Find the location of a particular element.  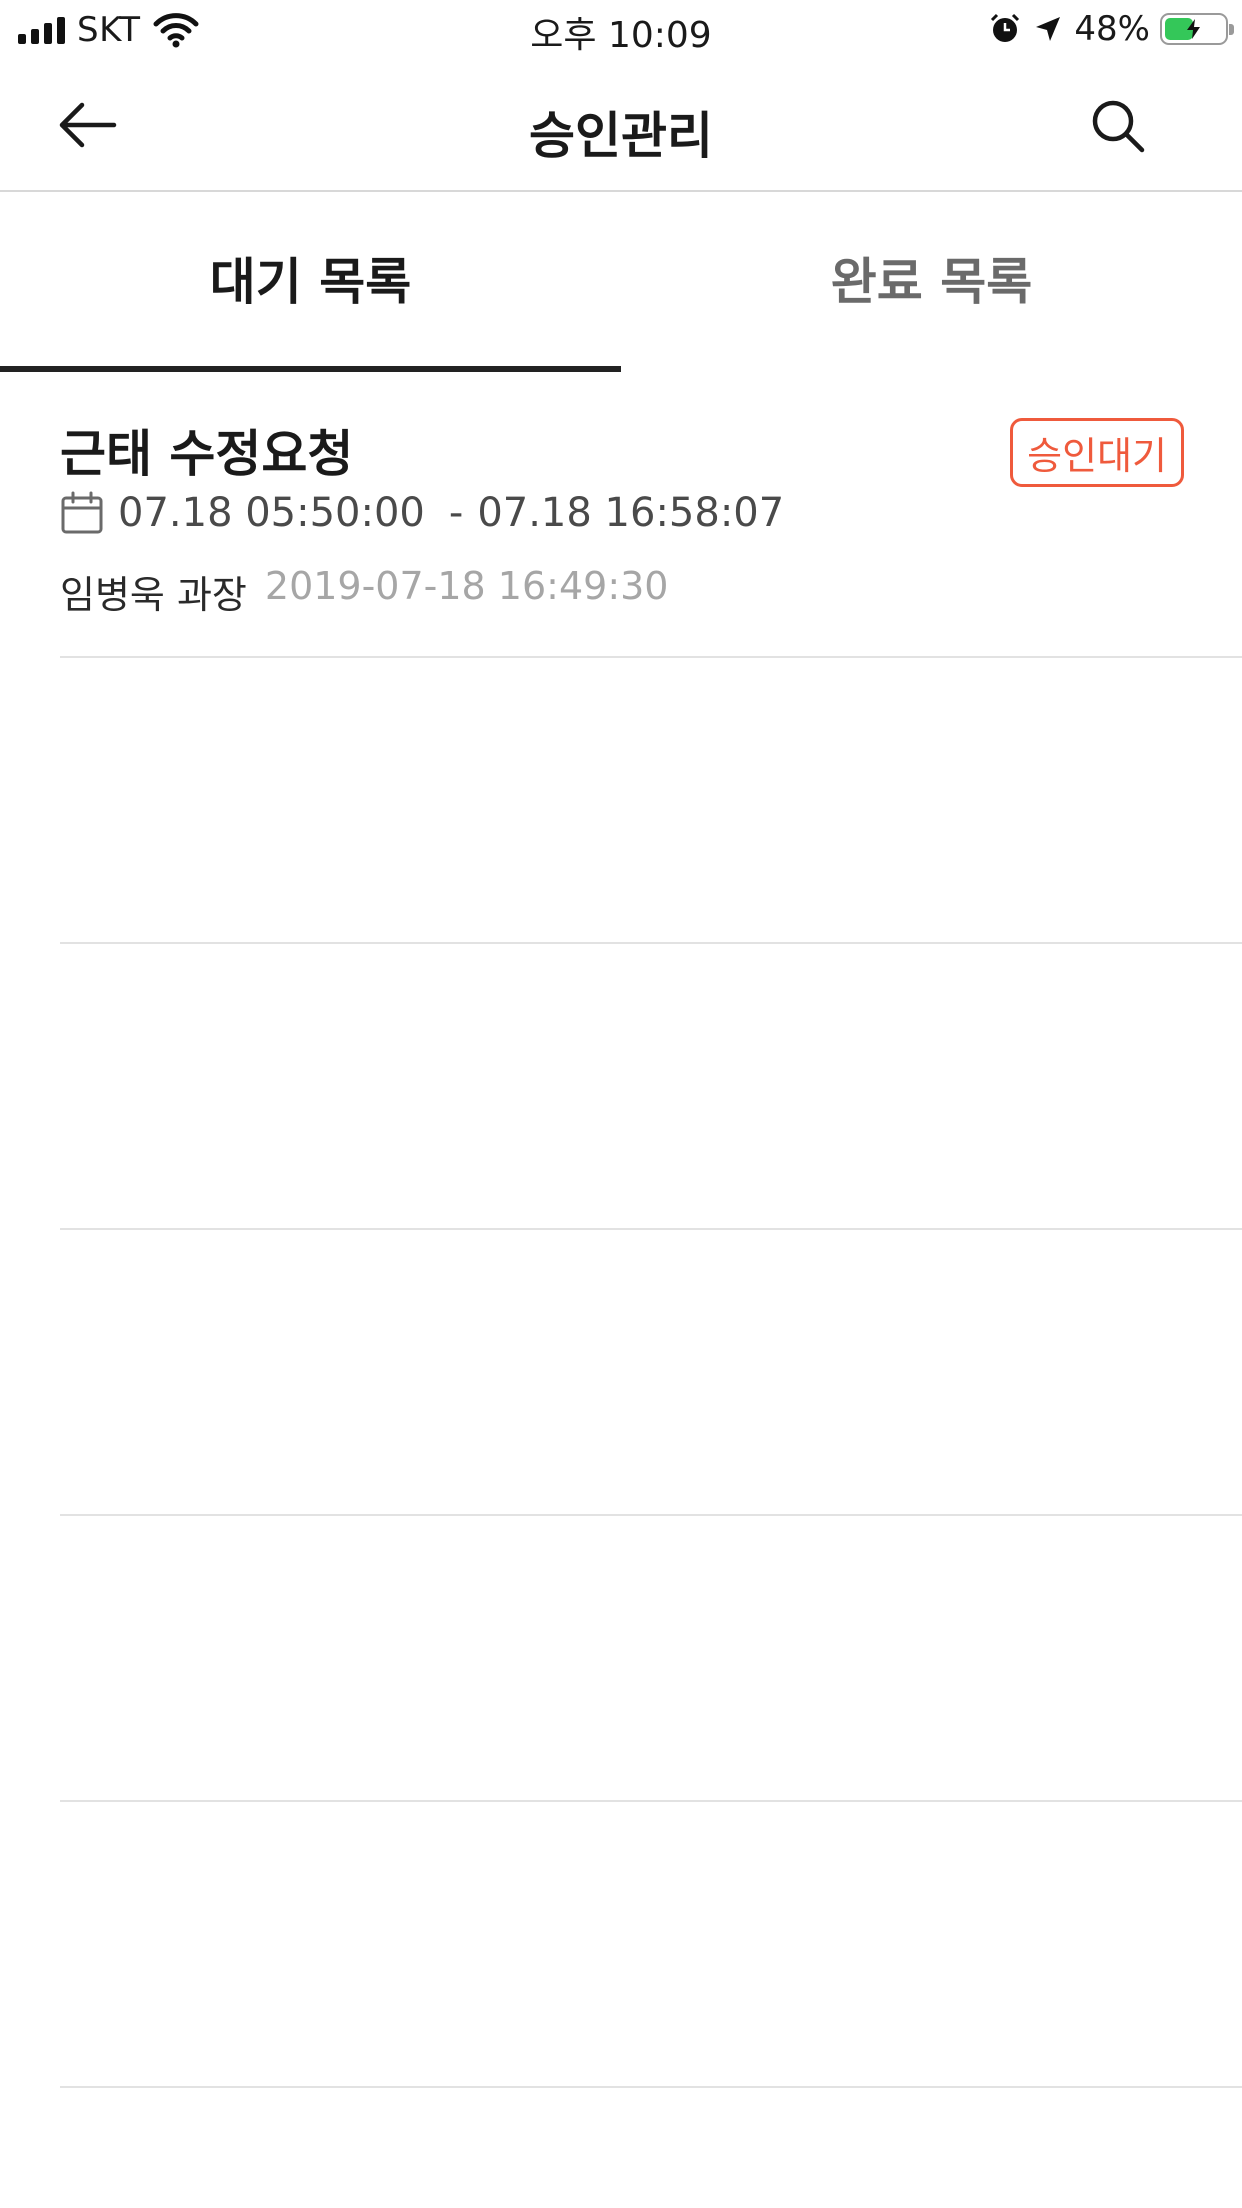

status-bar: SKT 오후 10:09 48% is located at coordinates (621, 30).